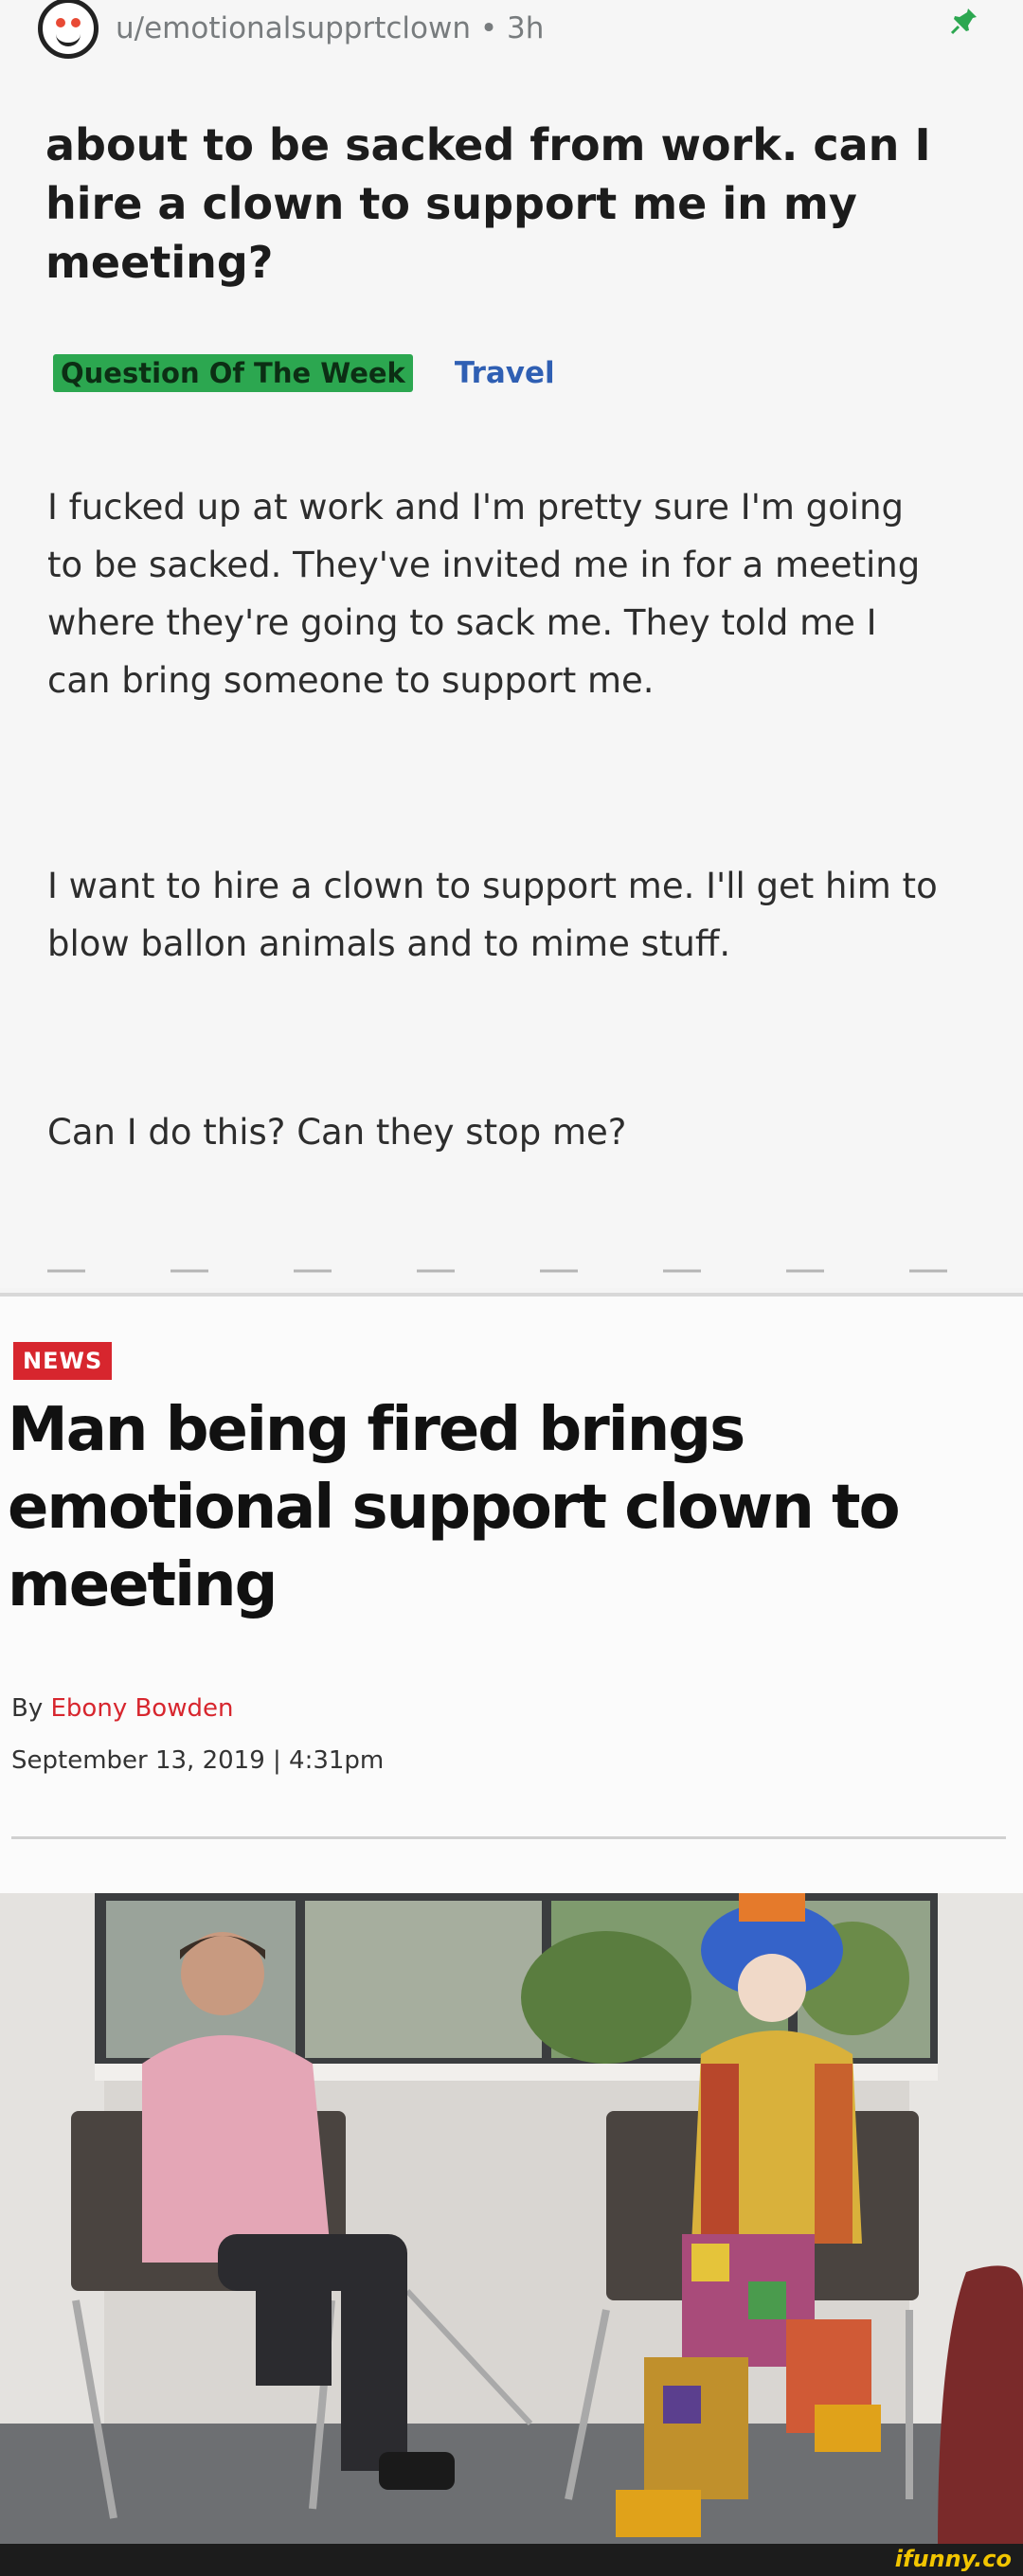 This screenshot has height=2576, width=1023. Describe the element at coordinates (953, 2559) in the screenshot. I see `watermark-logo: ifunny.co` at that location.